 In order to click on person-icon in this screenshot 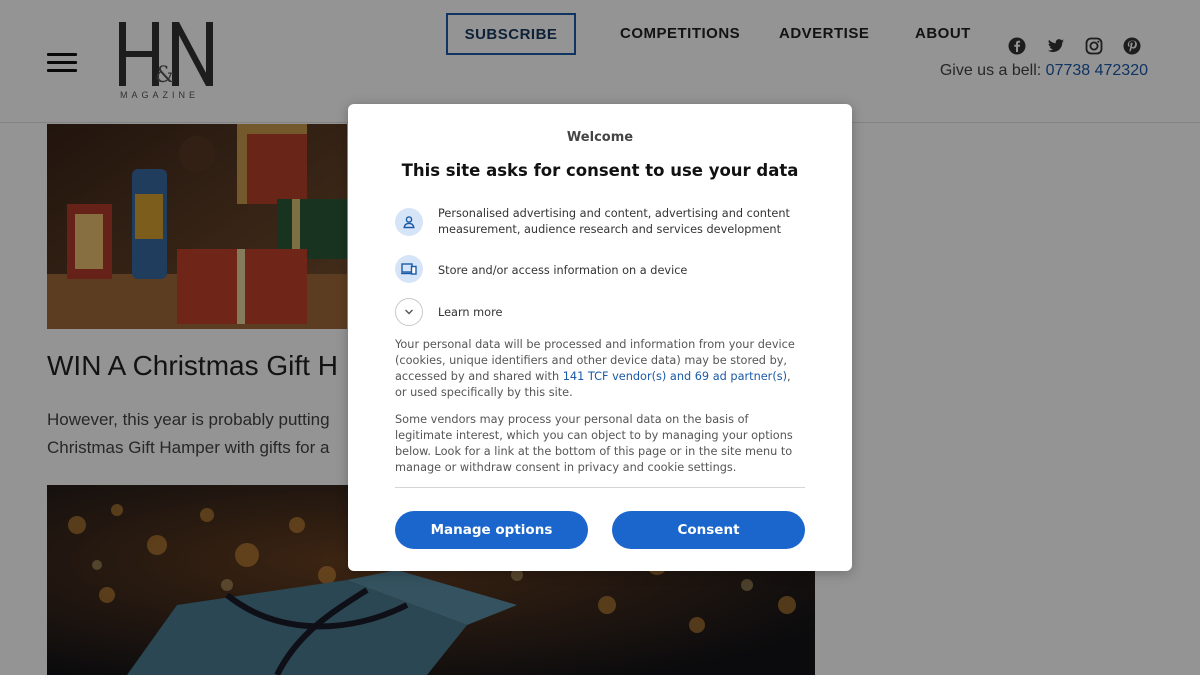, I will do `click(409, 222)`.